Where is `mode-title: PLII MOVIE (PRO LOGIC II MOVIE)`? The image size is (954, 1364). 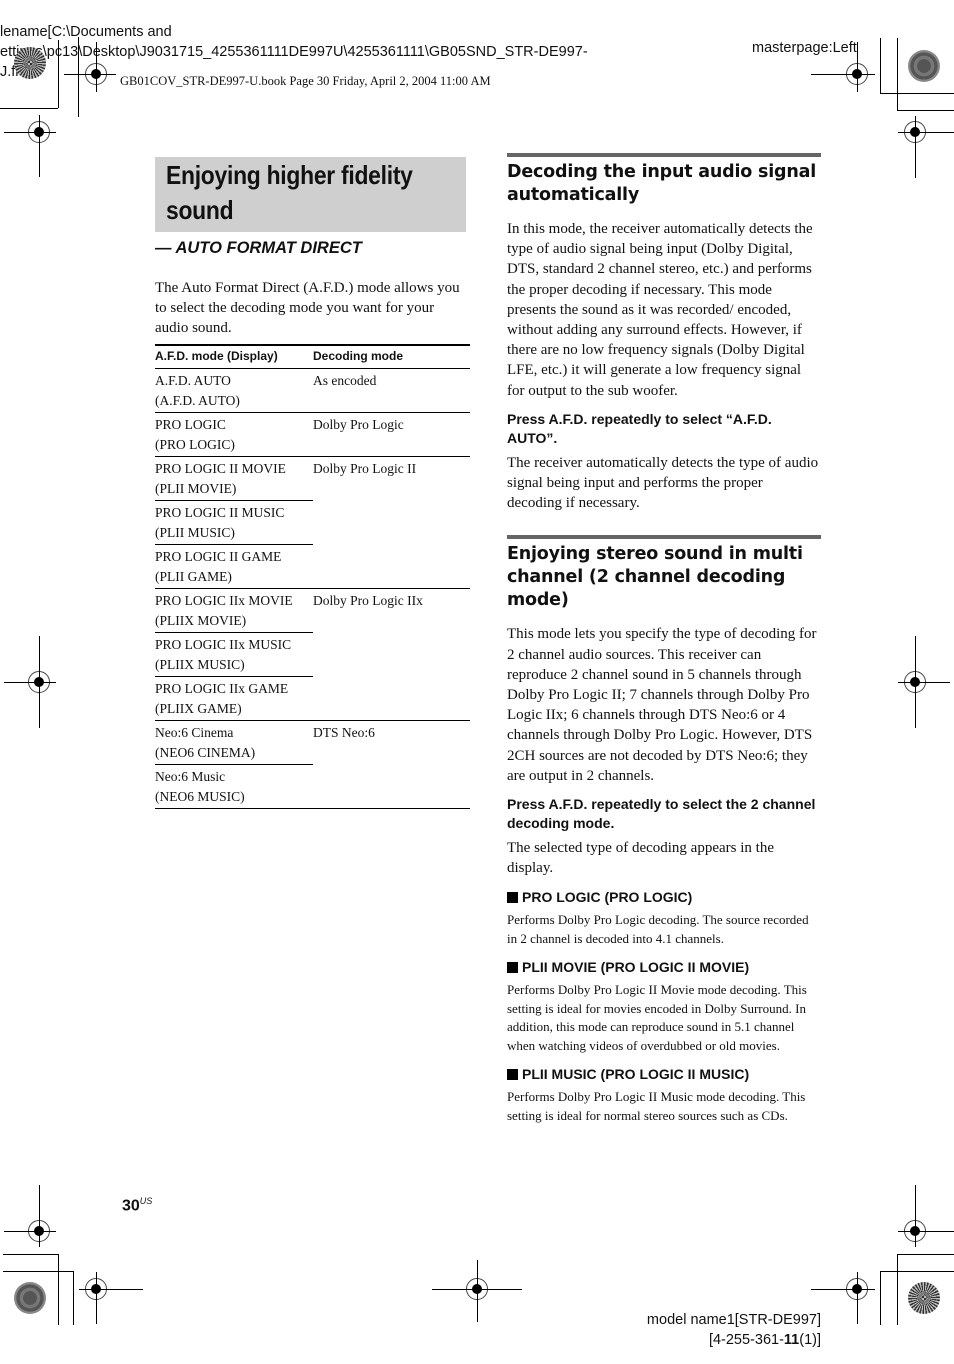
mode-title: PLII MOVIE (PRO LOGIC II MOVIE) is located at coordinates (636, 967).